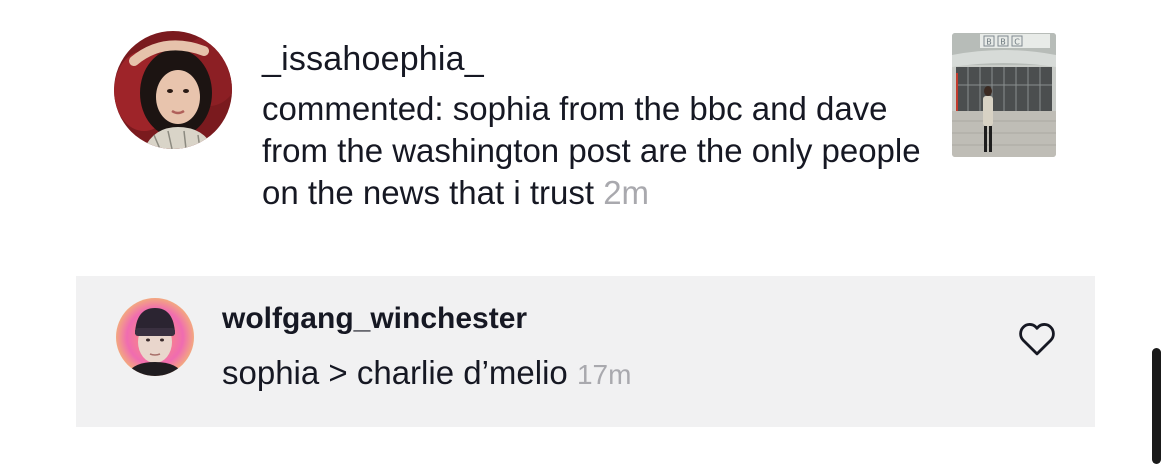 Image resolution: width=1170 pixels, height=464 pixels. What do you see at coordinates (604, 374) in the screenshot?
I see `reply-time: 17m` at bounding box center [604, 374].